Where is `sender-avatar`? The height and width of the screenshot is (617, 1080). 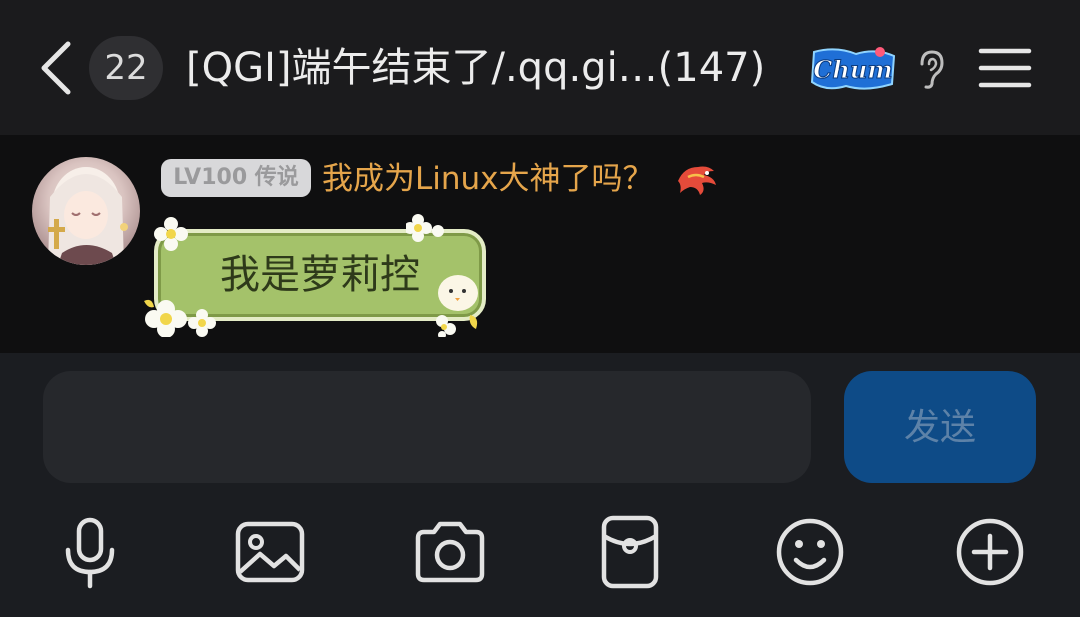 sender-avatar is located at coordinates (86, 211).